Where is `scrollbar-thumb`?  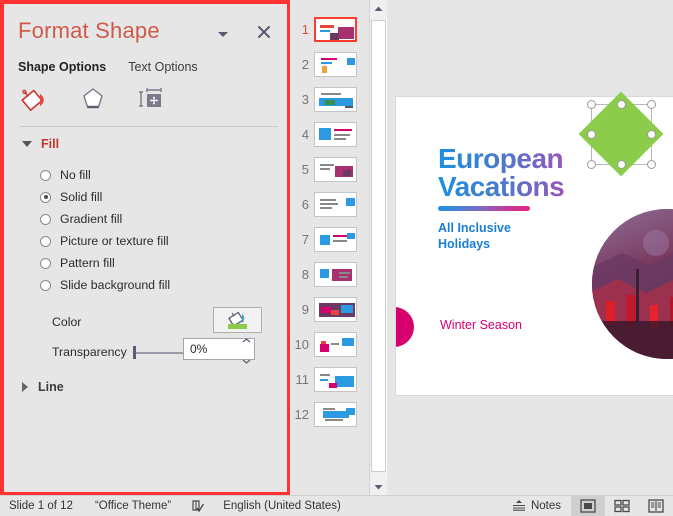
scrollbar-thumb is located at coordinates (378, 246).